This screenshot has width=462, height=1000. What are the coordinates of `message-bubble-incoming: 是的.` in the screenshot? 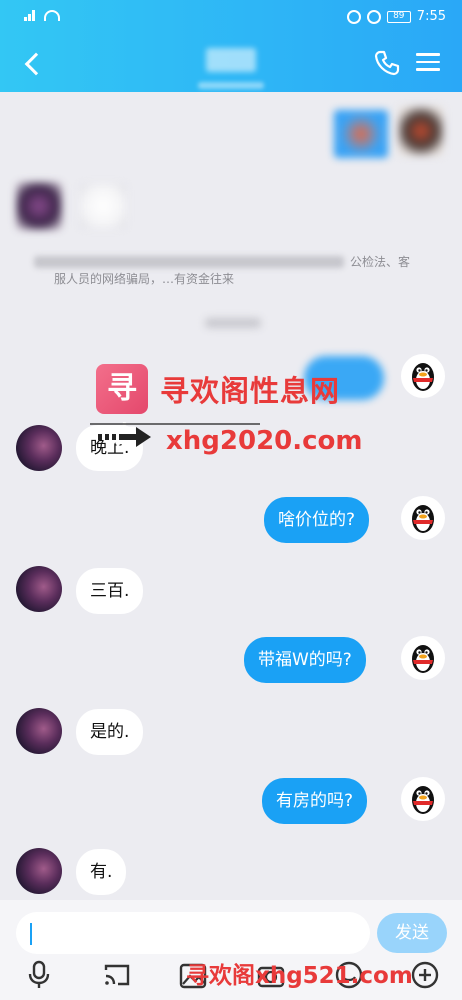 It's located at (110, 732).